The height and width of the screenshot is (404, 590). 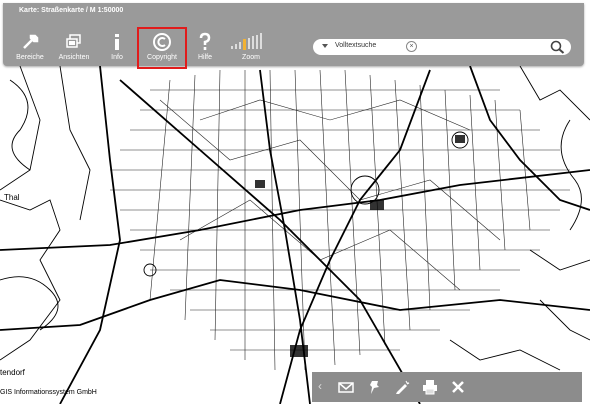 What do you see at coordinates (74, 57) in the screenshot?
I see `tool-label: Ansichten` at bounding box center [74, 57].